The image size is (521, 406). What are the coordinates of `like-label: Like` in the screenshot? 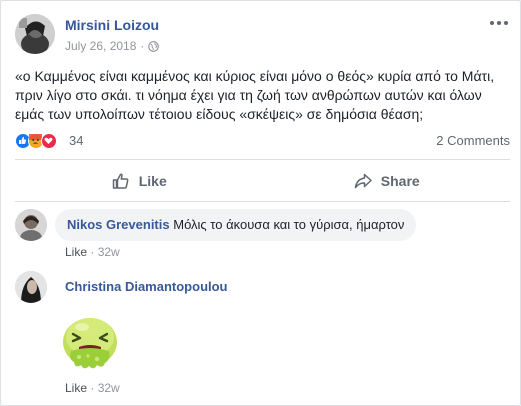 It's located at (152, 181).